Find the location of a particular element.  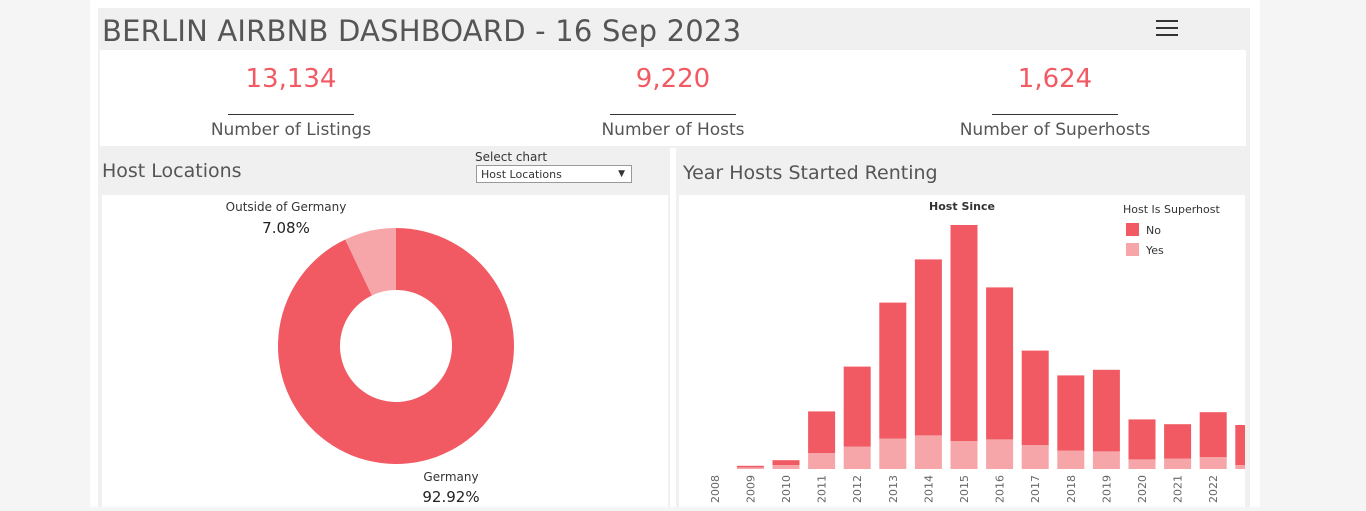

bar-no-2015 is located at coordinates (964, 333).